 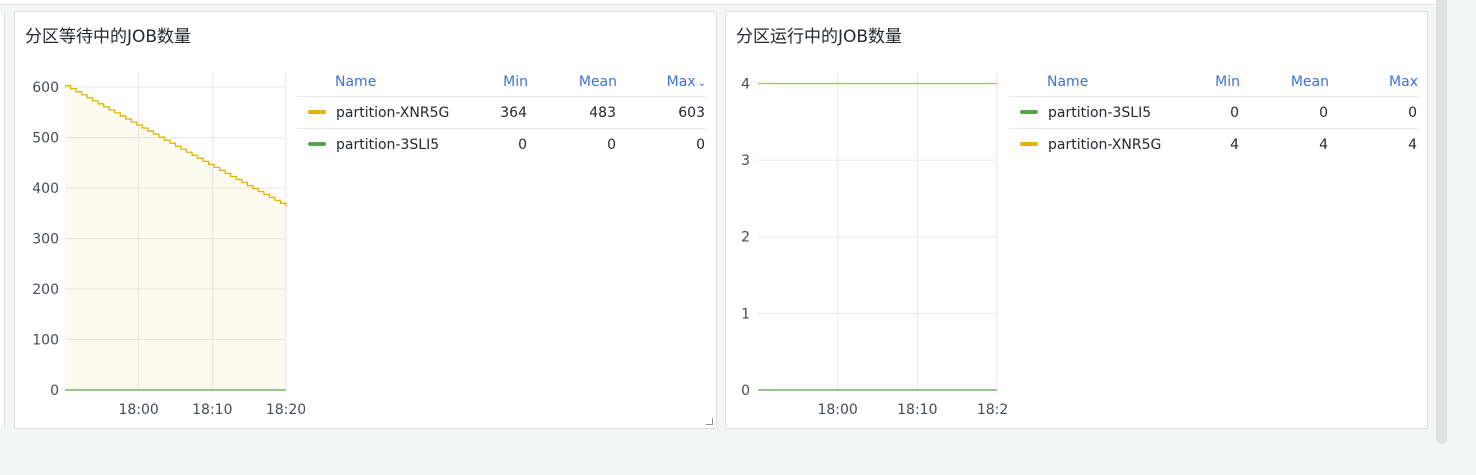 What do you see at coordinates (745, 314) in the screenshot?
I see `y-tick-label: 1` at bounding box center [745, 314].